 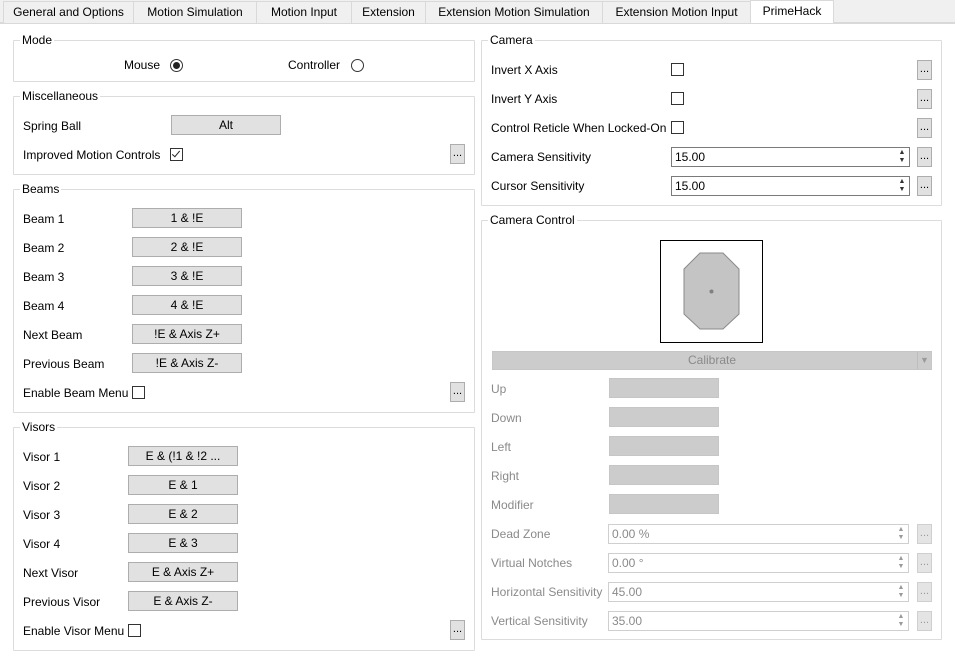 I want to click on previous-visor-binding-button: E & Axis Z-, so click(x=183, y=601).